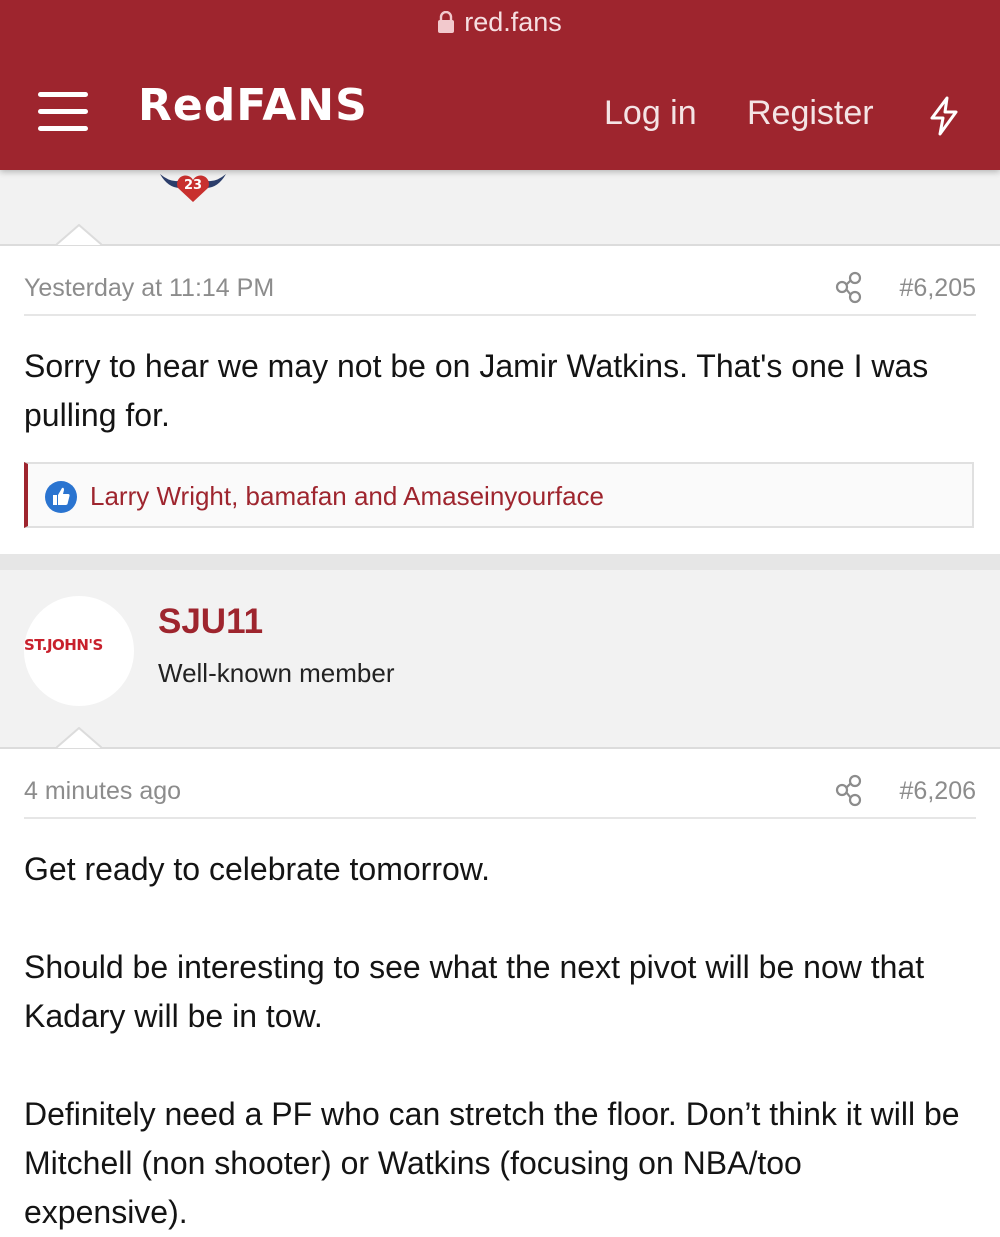 The height and width of the screenshot is (1237, 1000). I want to click on post-separator, so click(500, 562).